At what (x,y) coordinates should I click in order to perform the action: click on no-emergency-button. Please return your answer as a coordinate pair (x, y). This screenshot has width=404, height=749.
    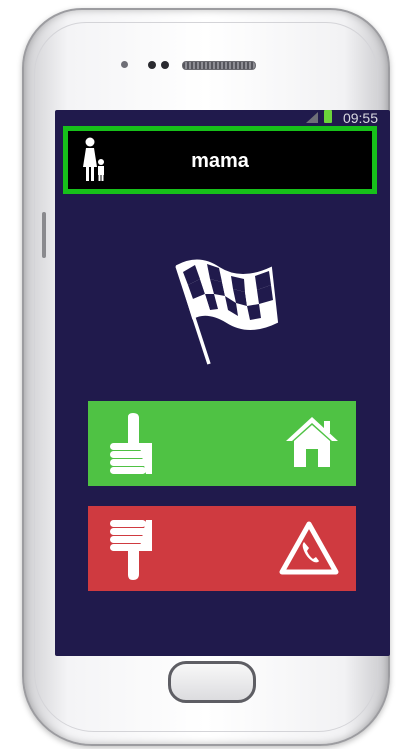
    Looking at the image, I should click on (222, 548).